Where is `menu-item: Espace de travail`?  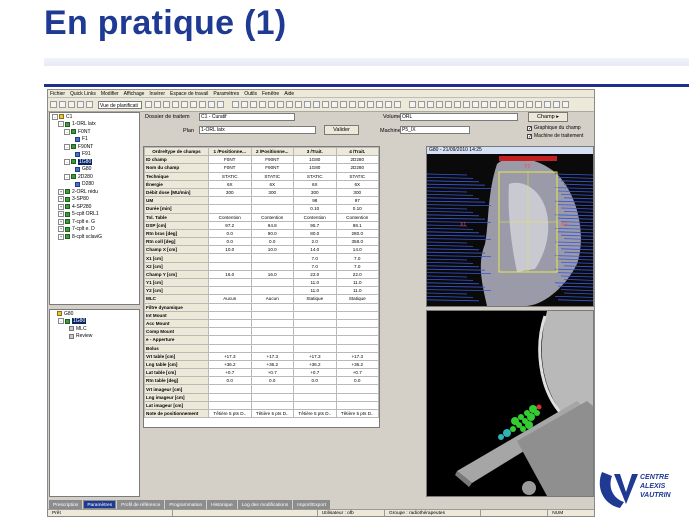
menu-item: Espace de travail is located at coordinates (189, 94).